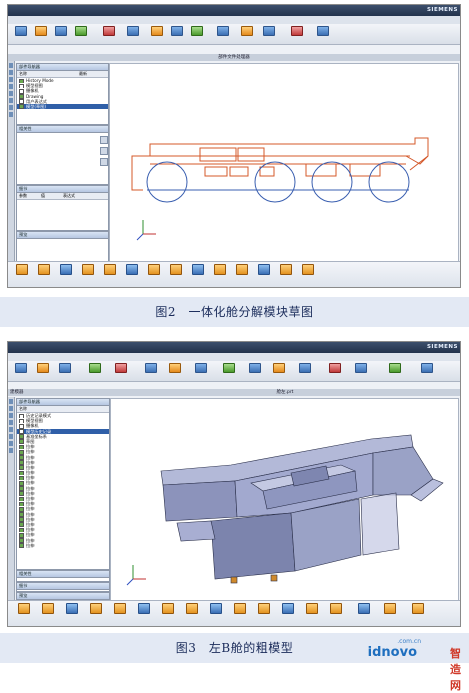 The width and height of the screenshot is (469, 693). Describe the element at coordinates (104, 162) in the screenshot. I see `settings-icon` at that location.